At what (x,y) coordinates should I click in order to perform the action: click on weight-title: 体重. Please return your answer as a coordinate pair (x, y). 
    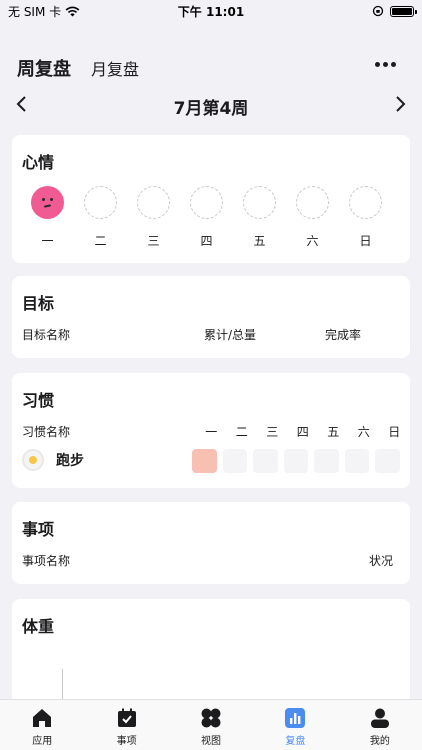
    Looking at the image, I should click on (38, 626).